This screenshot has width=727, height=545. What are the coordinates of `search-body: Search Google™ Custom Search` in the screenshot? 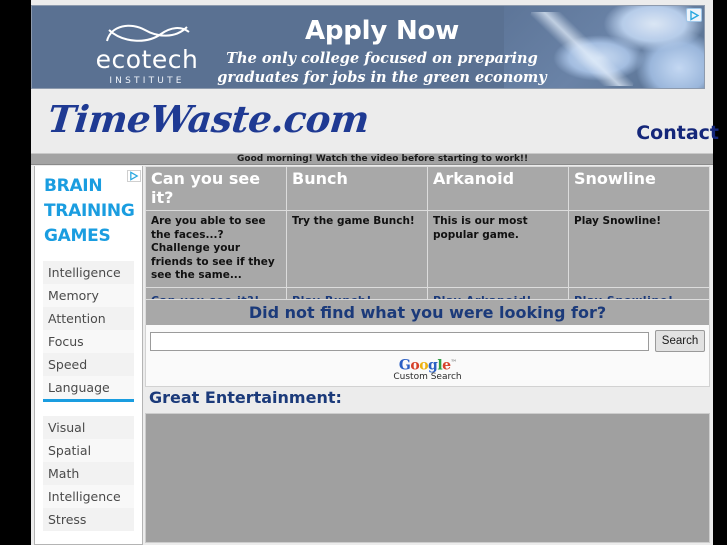 It's located at (427, 356).